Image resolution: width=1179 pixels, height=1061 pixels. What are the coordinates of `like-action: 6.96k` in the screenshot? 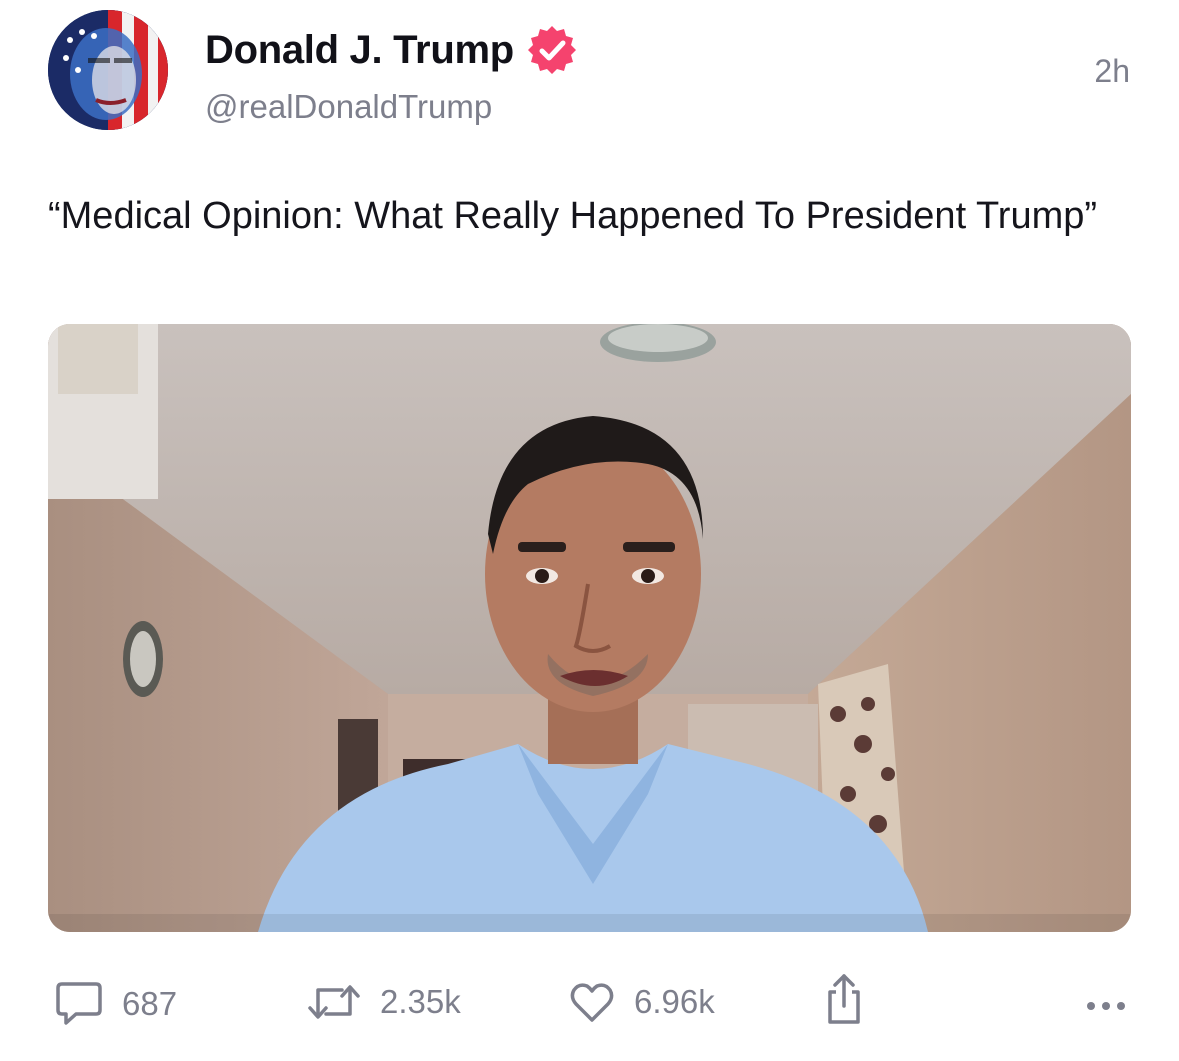 It's located at (641, 1002).